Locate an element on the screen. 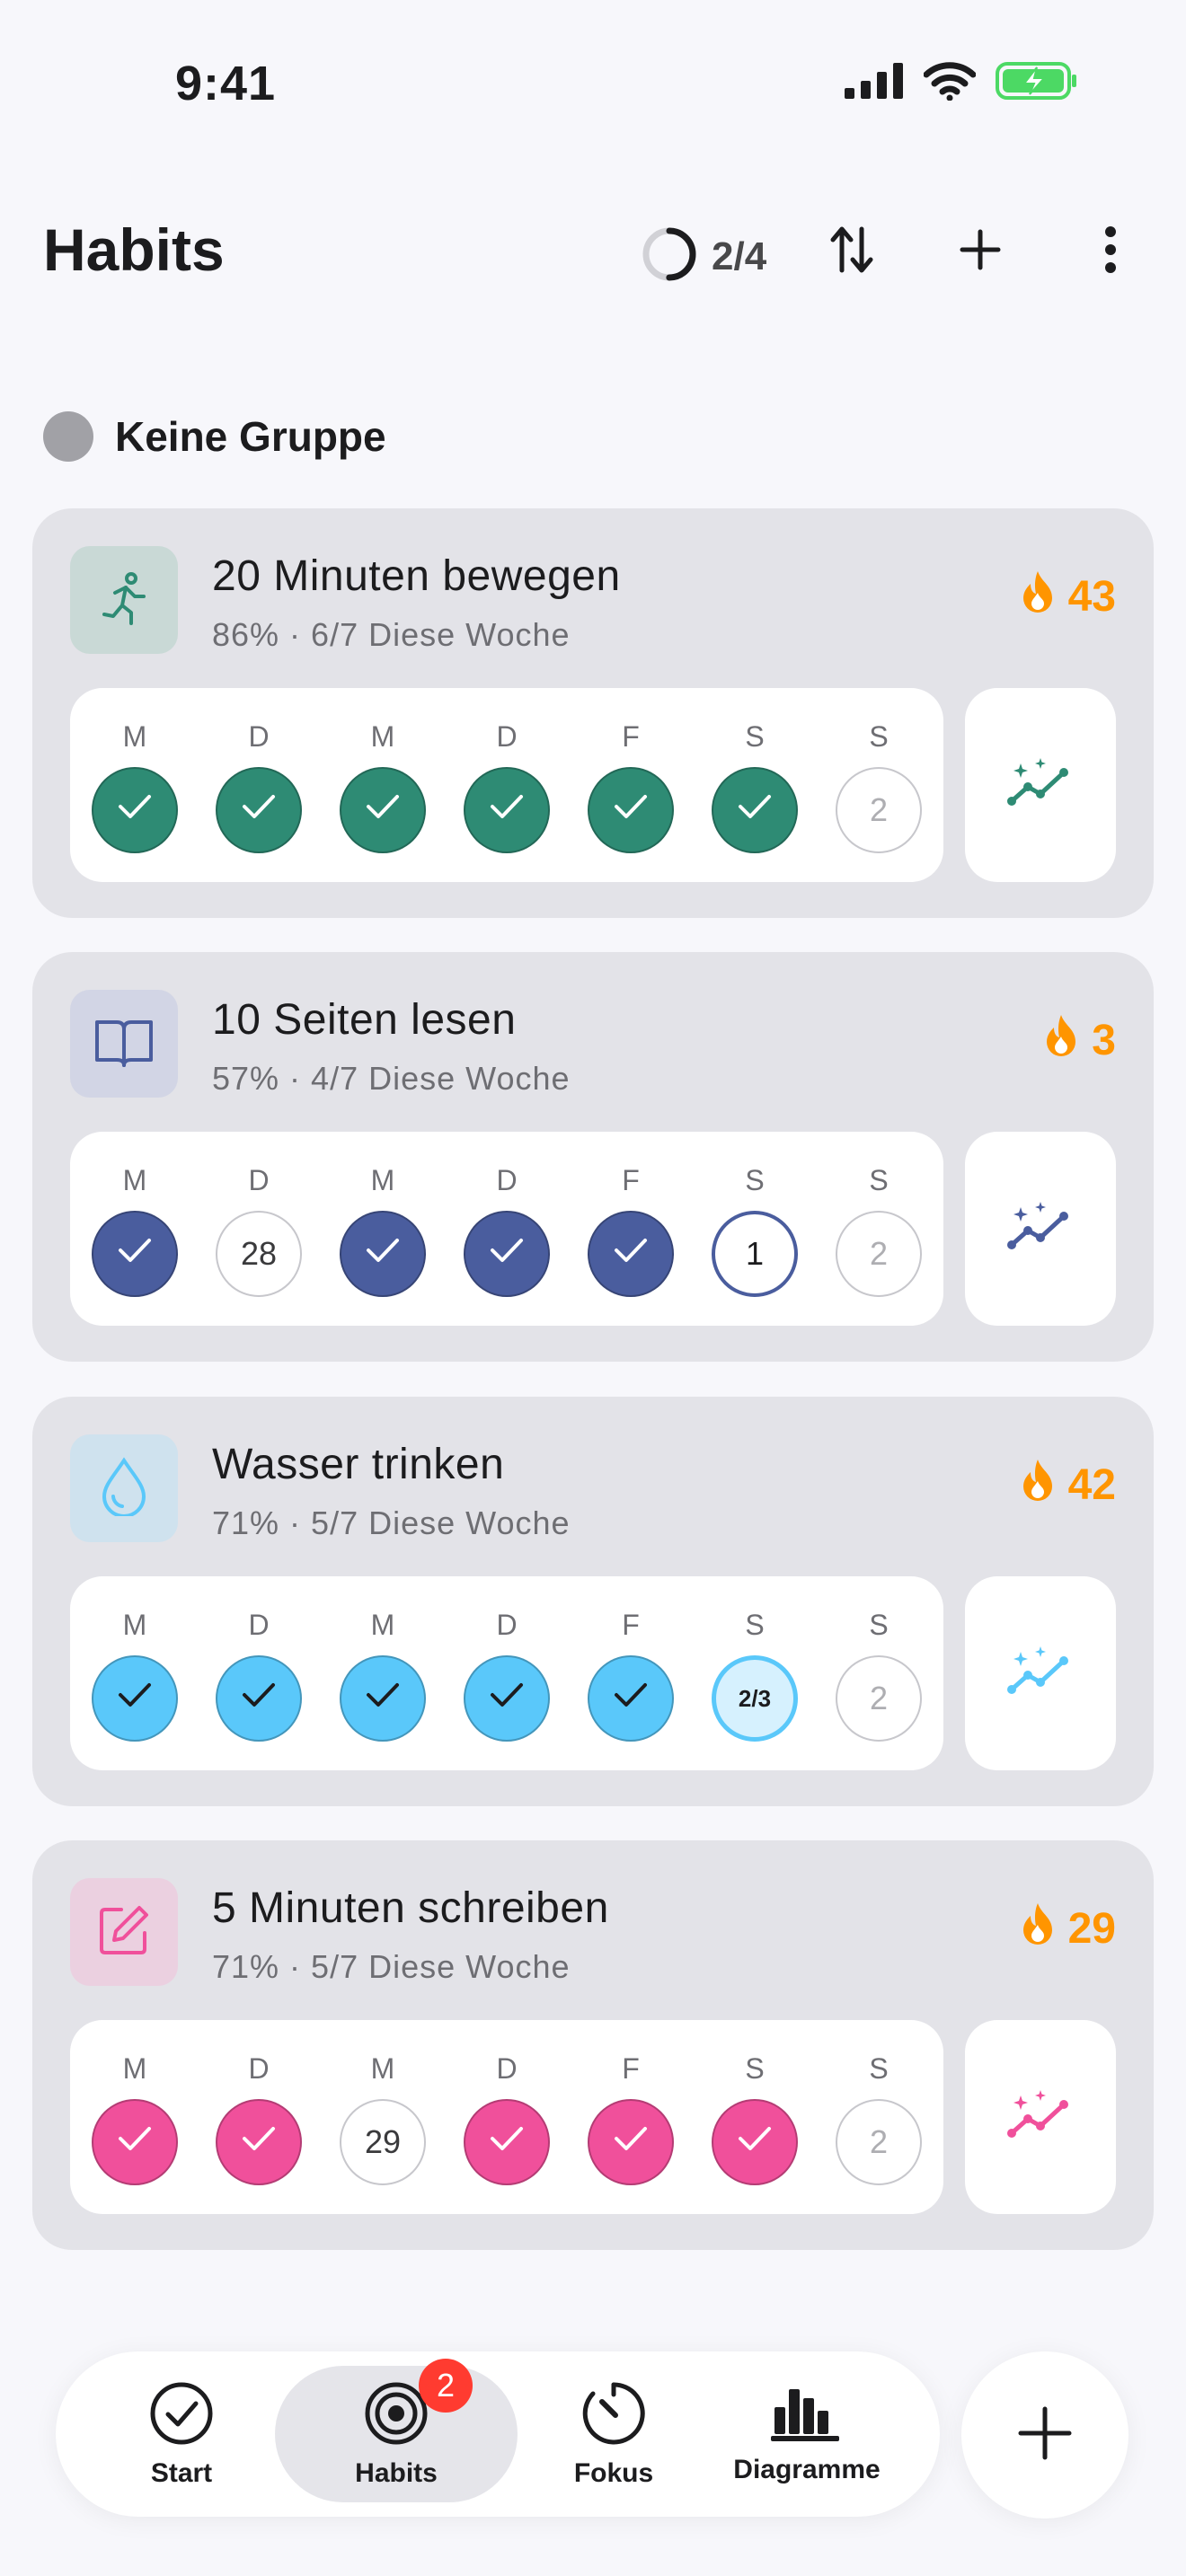  day-check-toggle: 28 is located at coordinates (259, 1254).